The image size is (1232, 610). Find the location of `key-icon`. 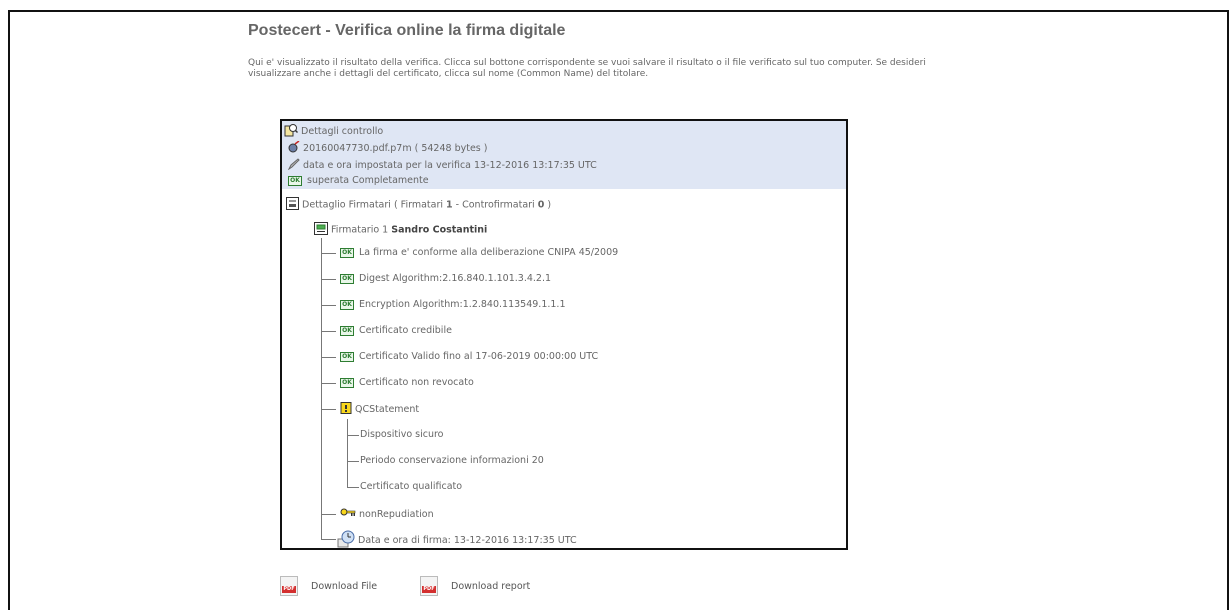

key-icon is located at coordinates (349, 514).